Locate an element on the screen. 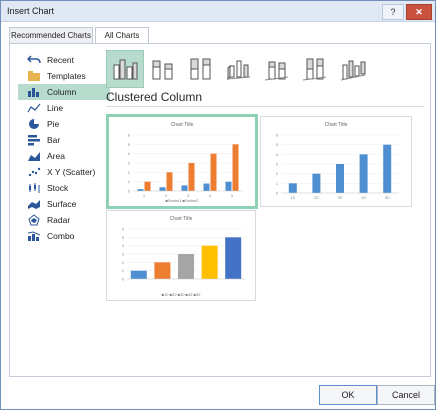 This screenshot has height=410, width=436. preview-3-legend: ■10 ■20 ■30 ■40 ■50 is located at coordinates (181, 294).